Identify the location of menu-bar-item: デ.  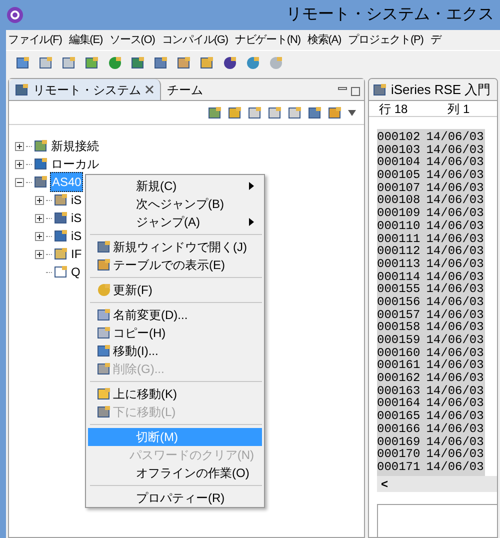
(435, 40).